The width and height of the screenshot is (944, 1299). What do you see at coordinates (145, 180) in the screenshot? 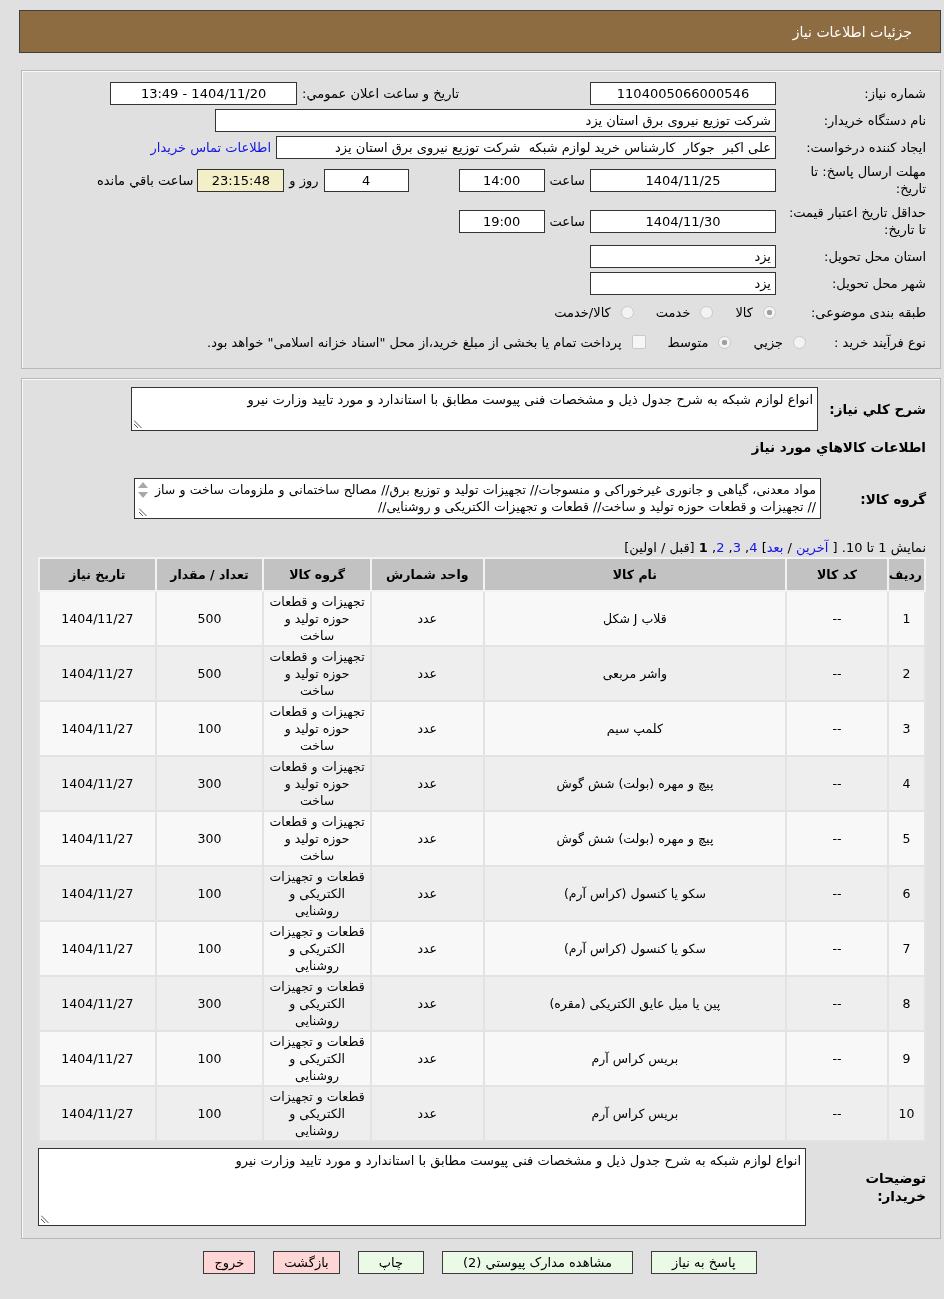
I see `time-left-label: ساعت باقي مانده` at bounding box center [145, 180].